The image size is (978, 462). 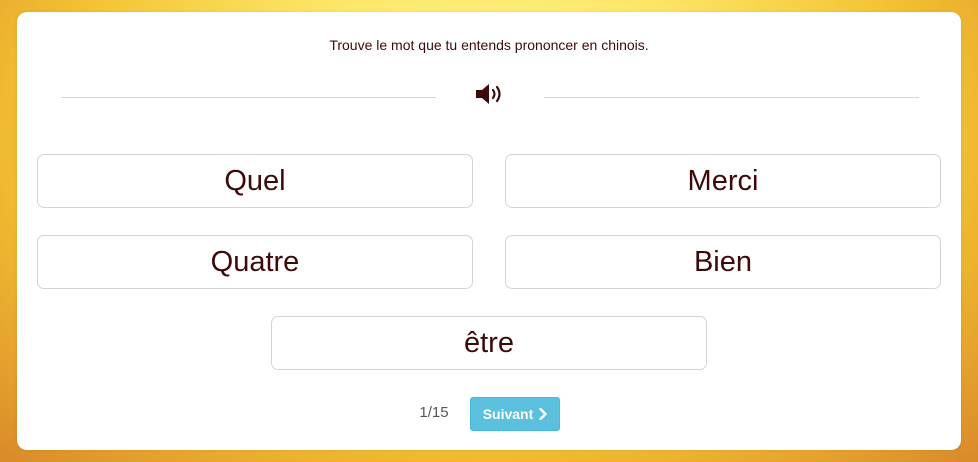 I want to click on choice-bien: Bien, so click(x=723, y=262).